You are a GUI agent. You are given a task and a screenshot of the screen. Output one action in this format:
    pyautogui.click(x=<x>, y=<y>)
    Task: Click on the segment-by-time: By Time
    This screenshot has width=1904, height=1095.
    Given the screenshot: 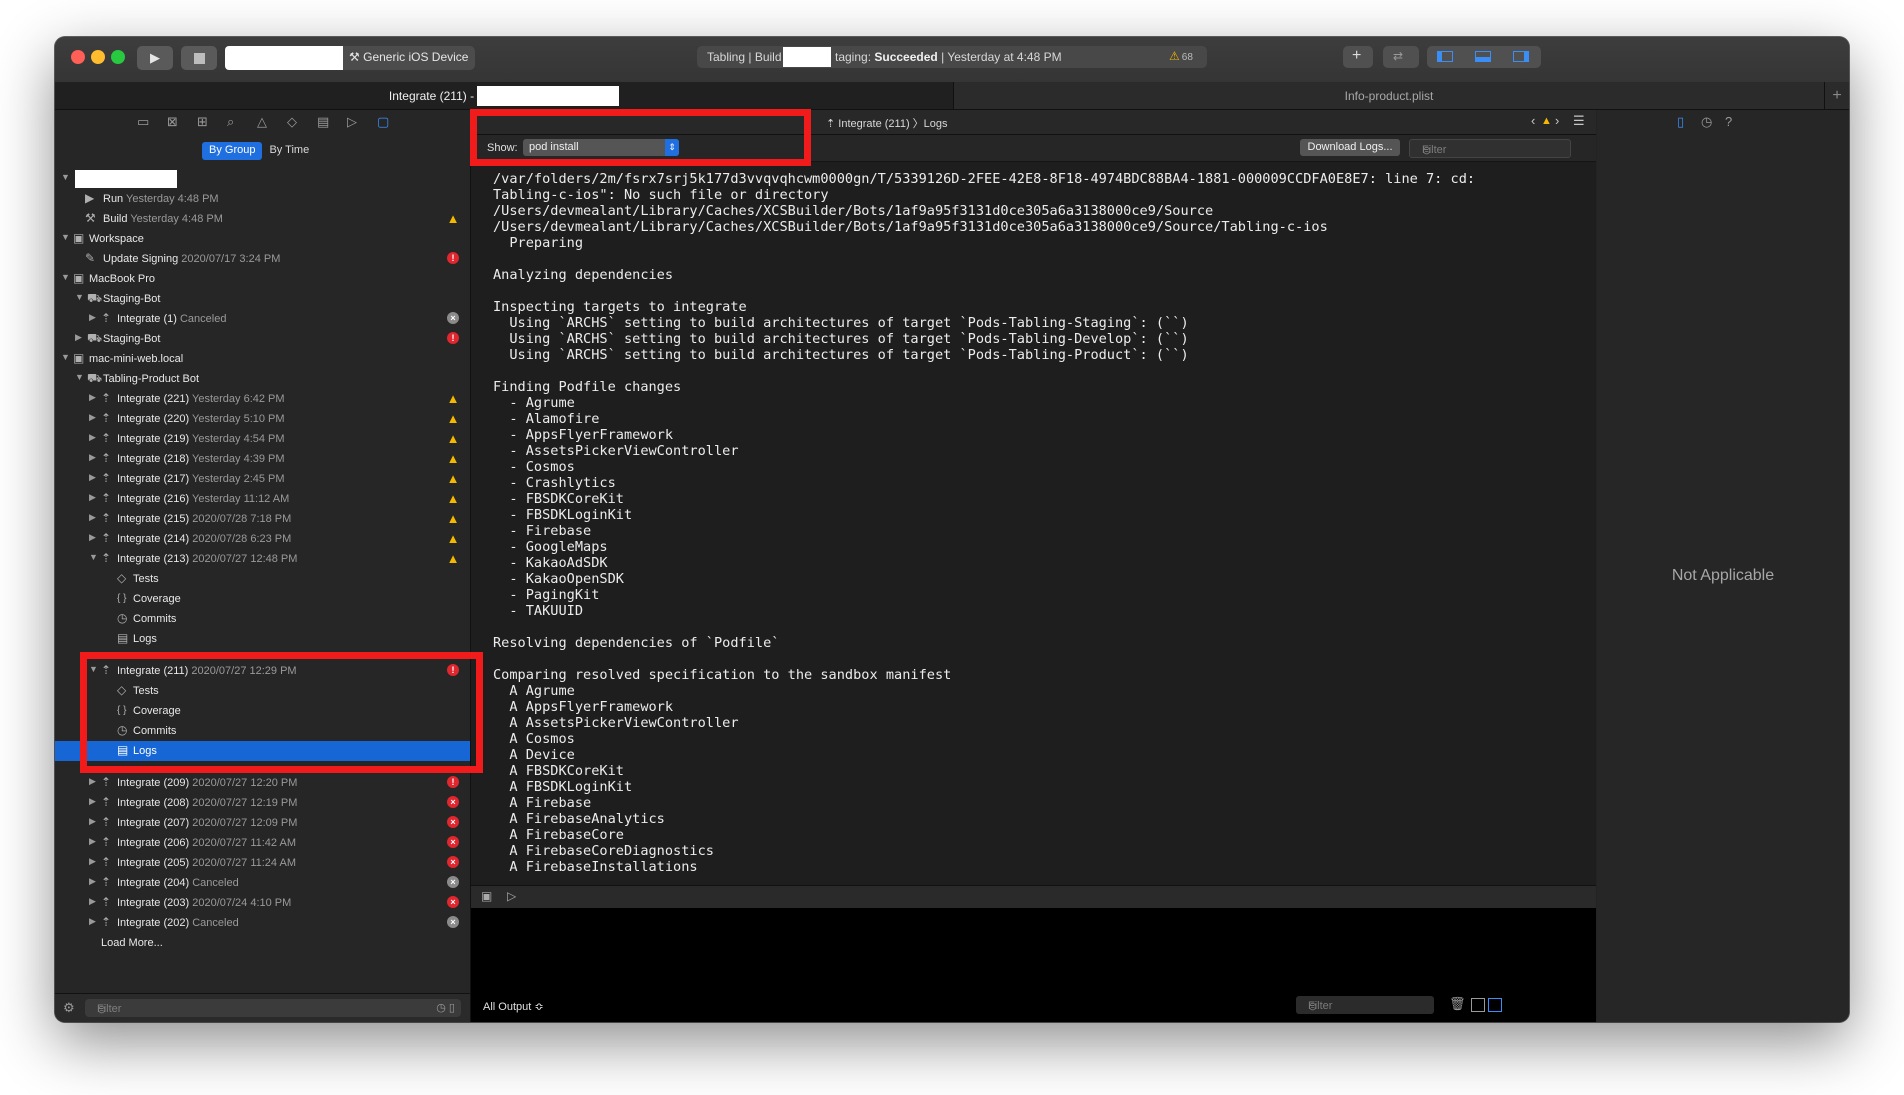 What is the action you would take?
    pyautogui.click(x=289, y=151)
    